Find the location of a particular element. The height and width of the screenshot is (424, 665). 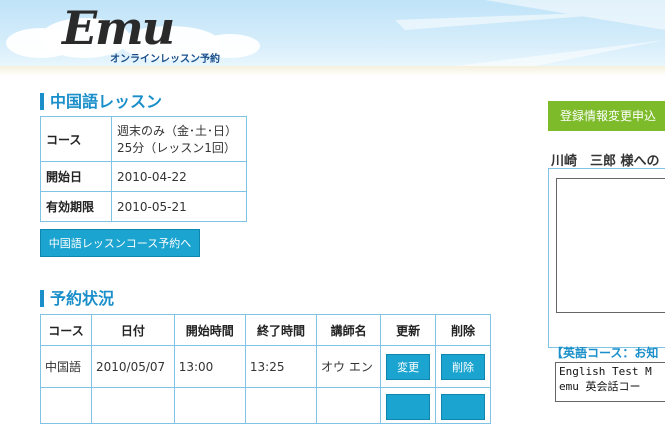

column-header-date: 日付 is located at coordinates (133, 330).